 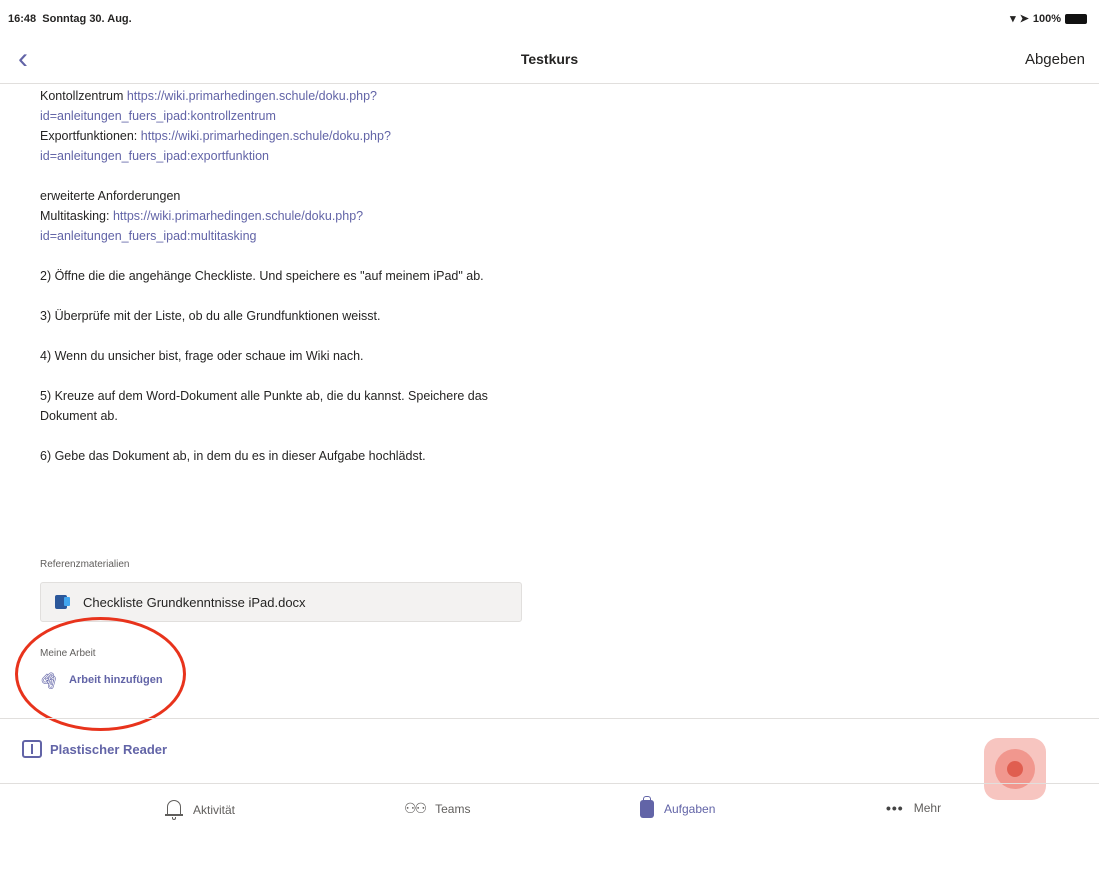 I want to click on teams-icon: ⚇⚇, so click(x=415, y=808).